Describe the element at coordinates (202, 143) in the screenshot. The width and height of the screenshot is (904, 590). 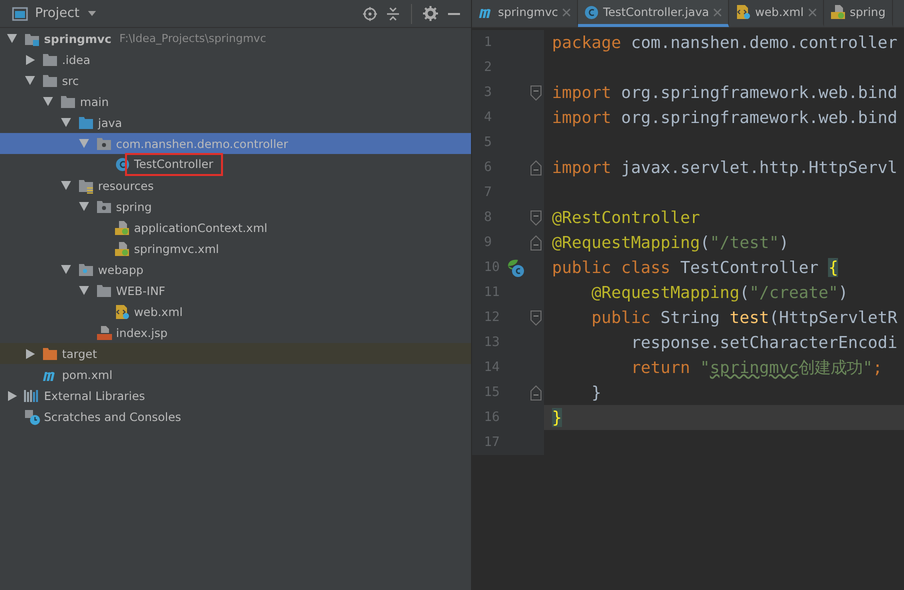
I see `tree-item-label: com.nanshen.demo.controller` at that location.